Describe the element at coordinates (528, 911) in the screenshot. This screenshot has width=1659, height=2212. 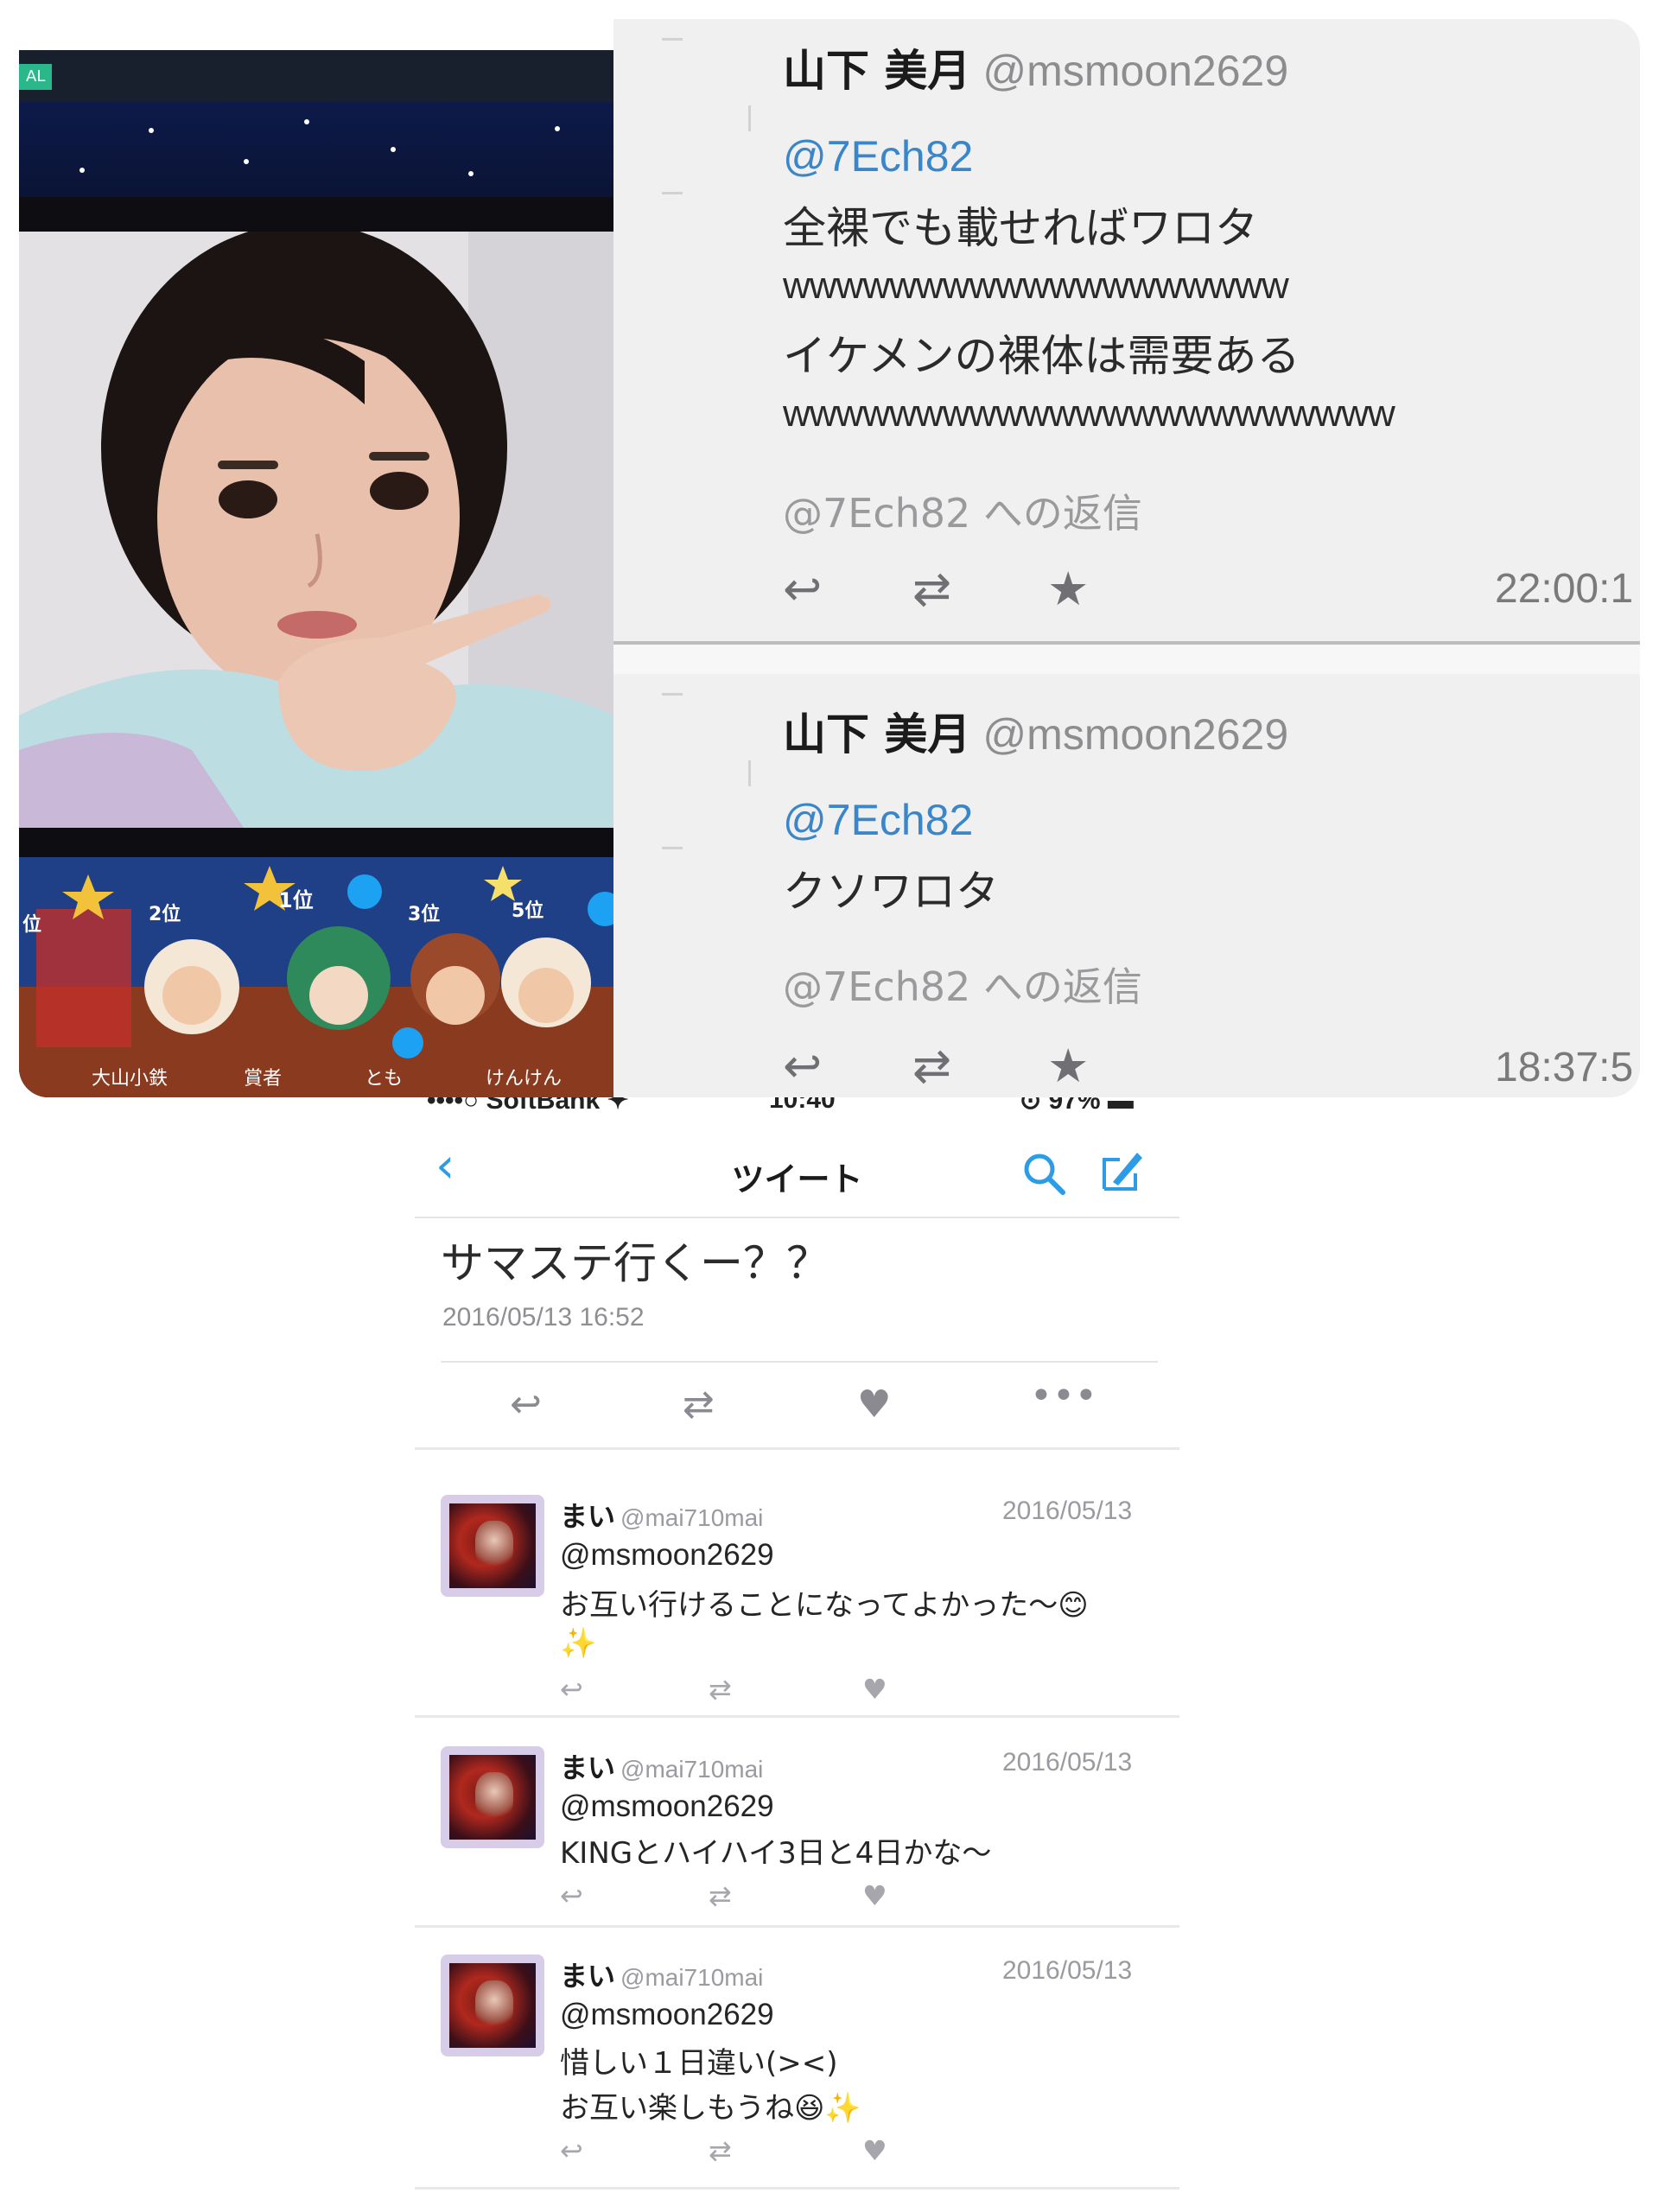
I see `rank-label: 5位` at that location.